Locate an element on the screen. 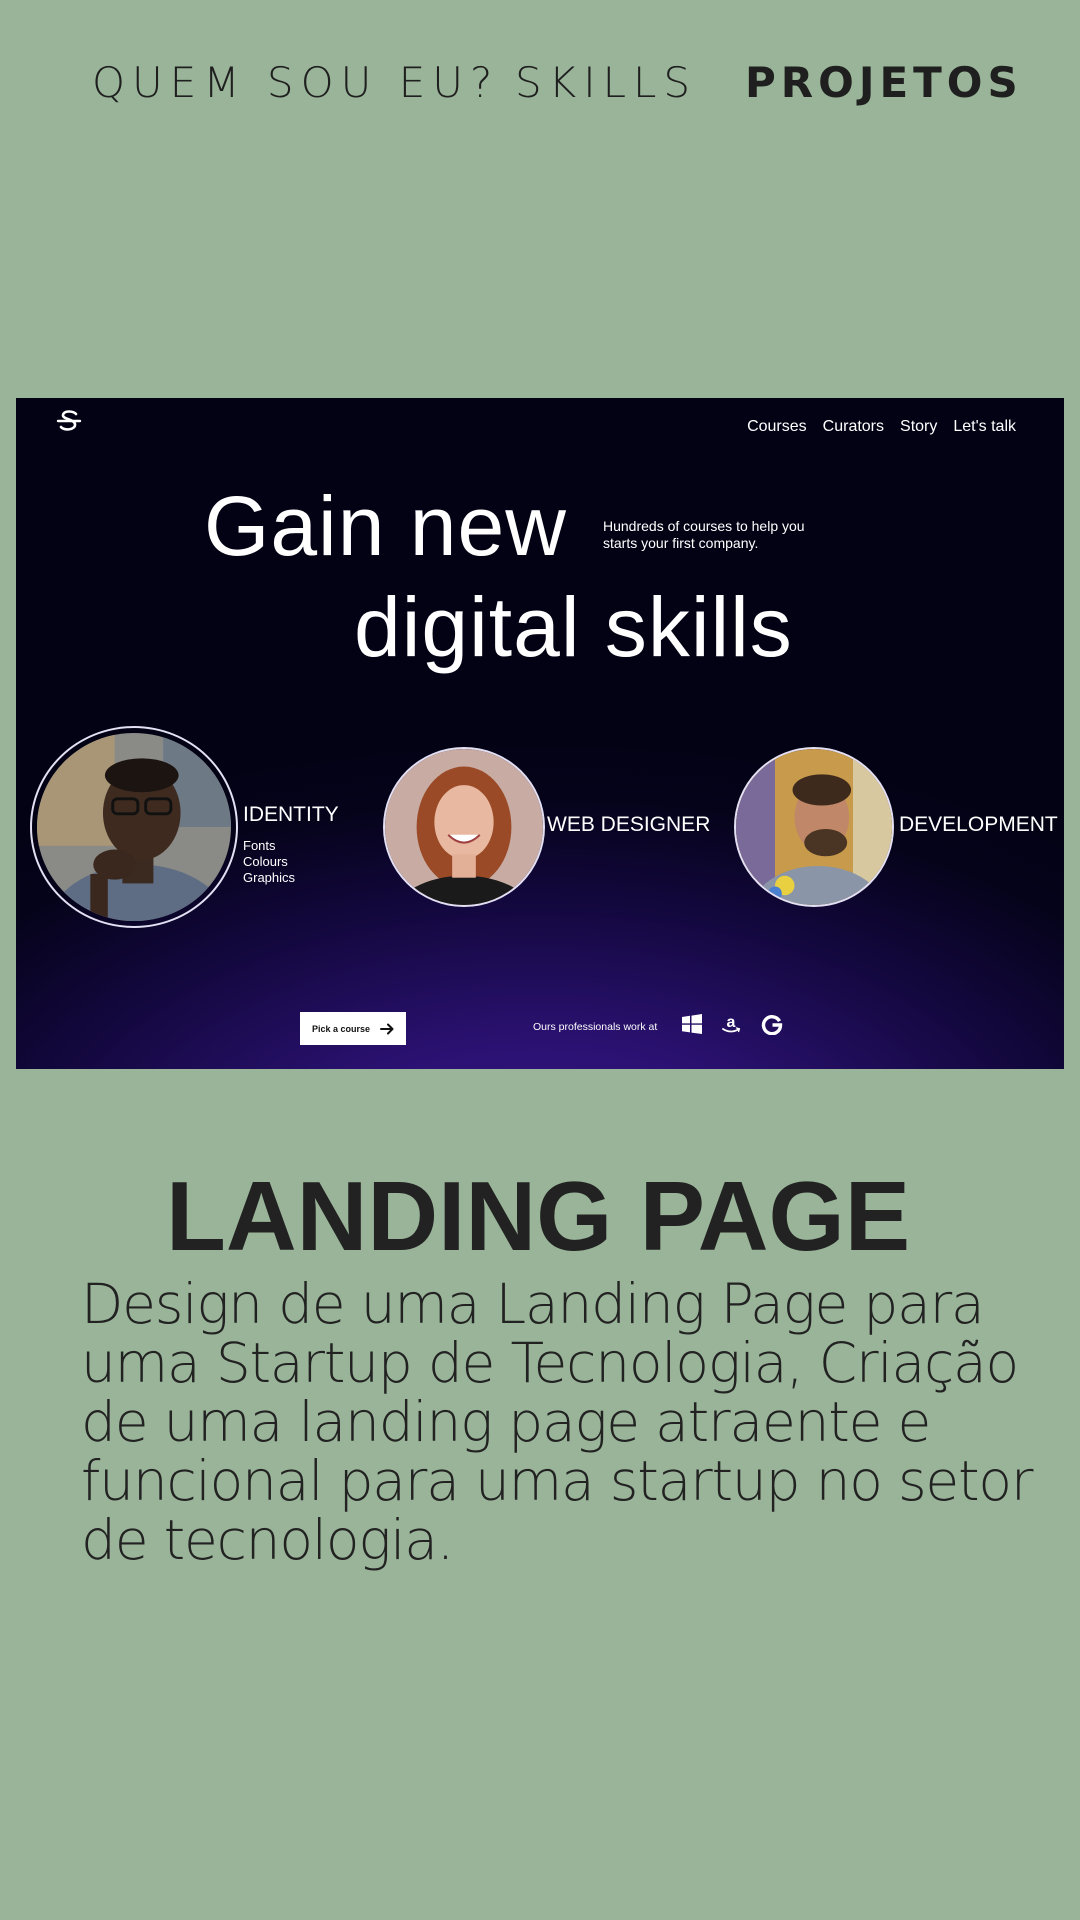  web-designer-avatar is located at coordinates (464, 827).